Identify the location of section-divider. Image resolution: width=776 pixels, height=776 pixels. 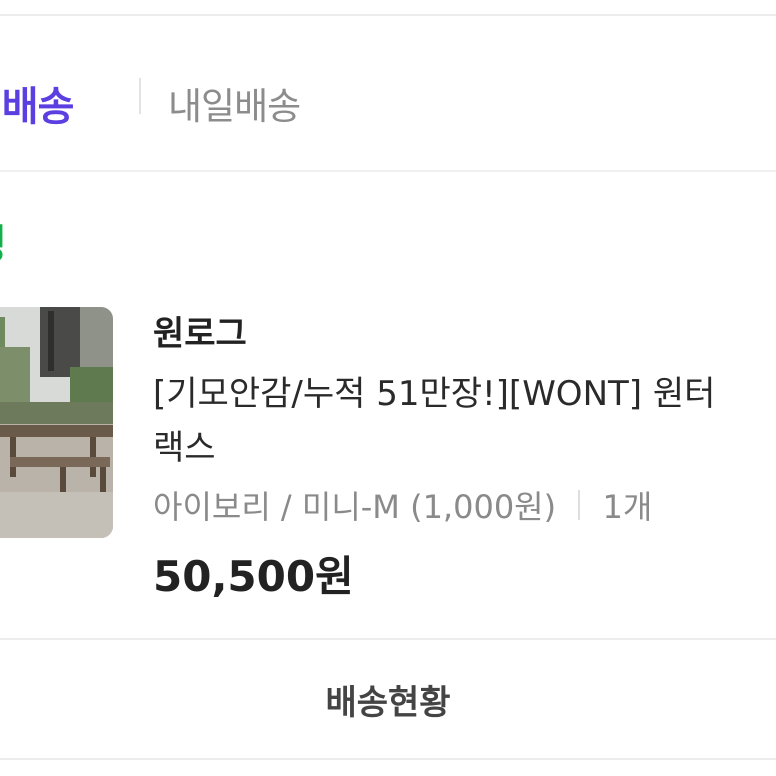
(388, 171).